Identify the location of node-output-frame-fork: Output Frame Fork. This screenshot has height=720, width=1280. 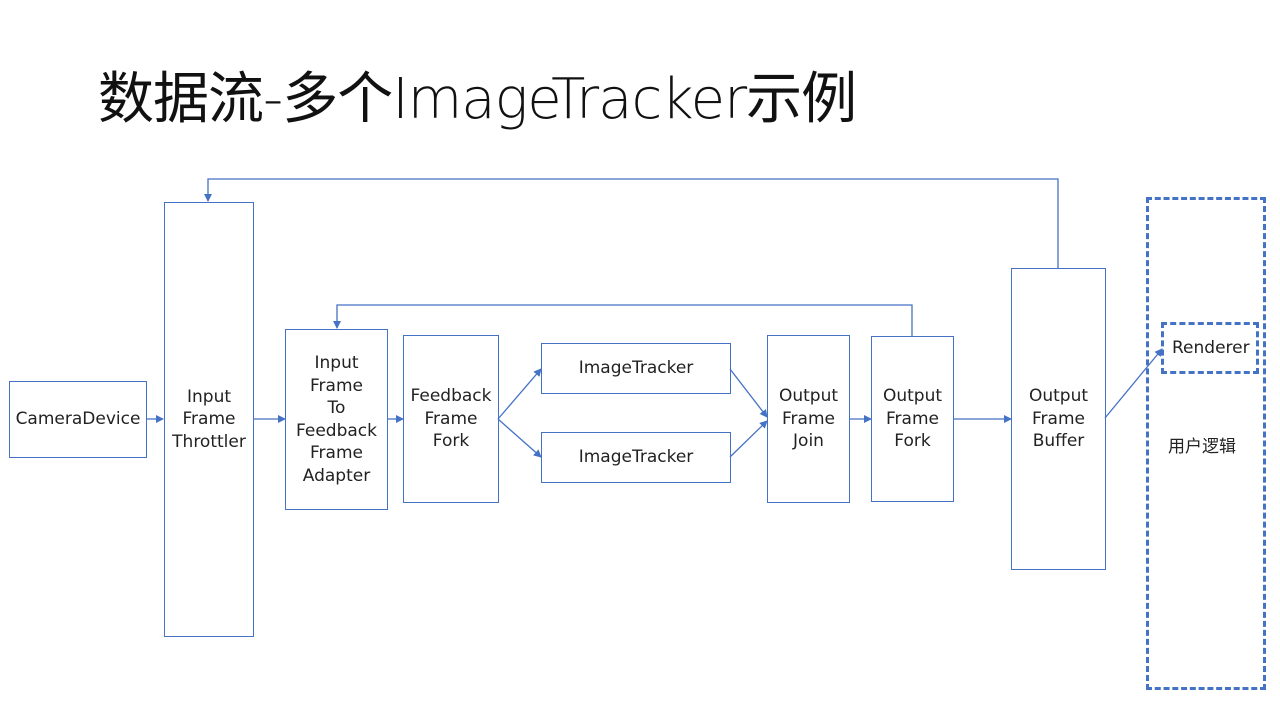
(912, 419).